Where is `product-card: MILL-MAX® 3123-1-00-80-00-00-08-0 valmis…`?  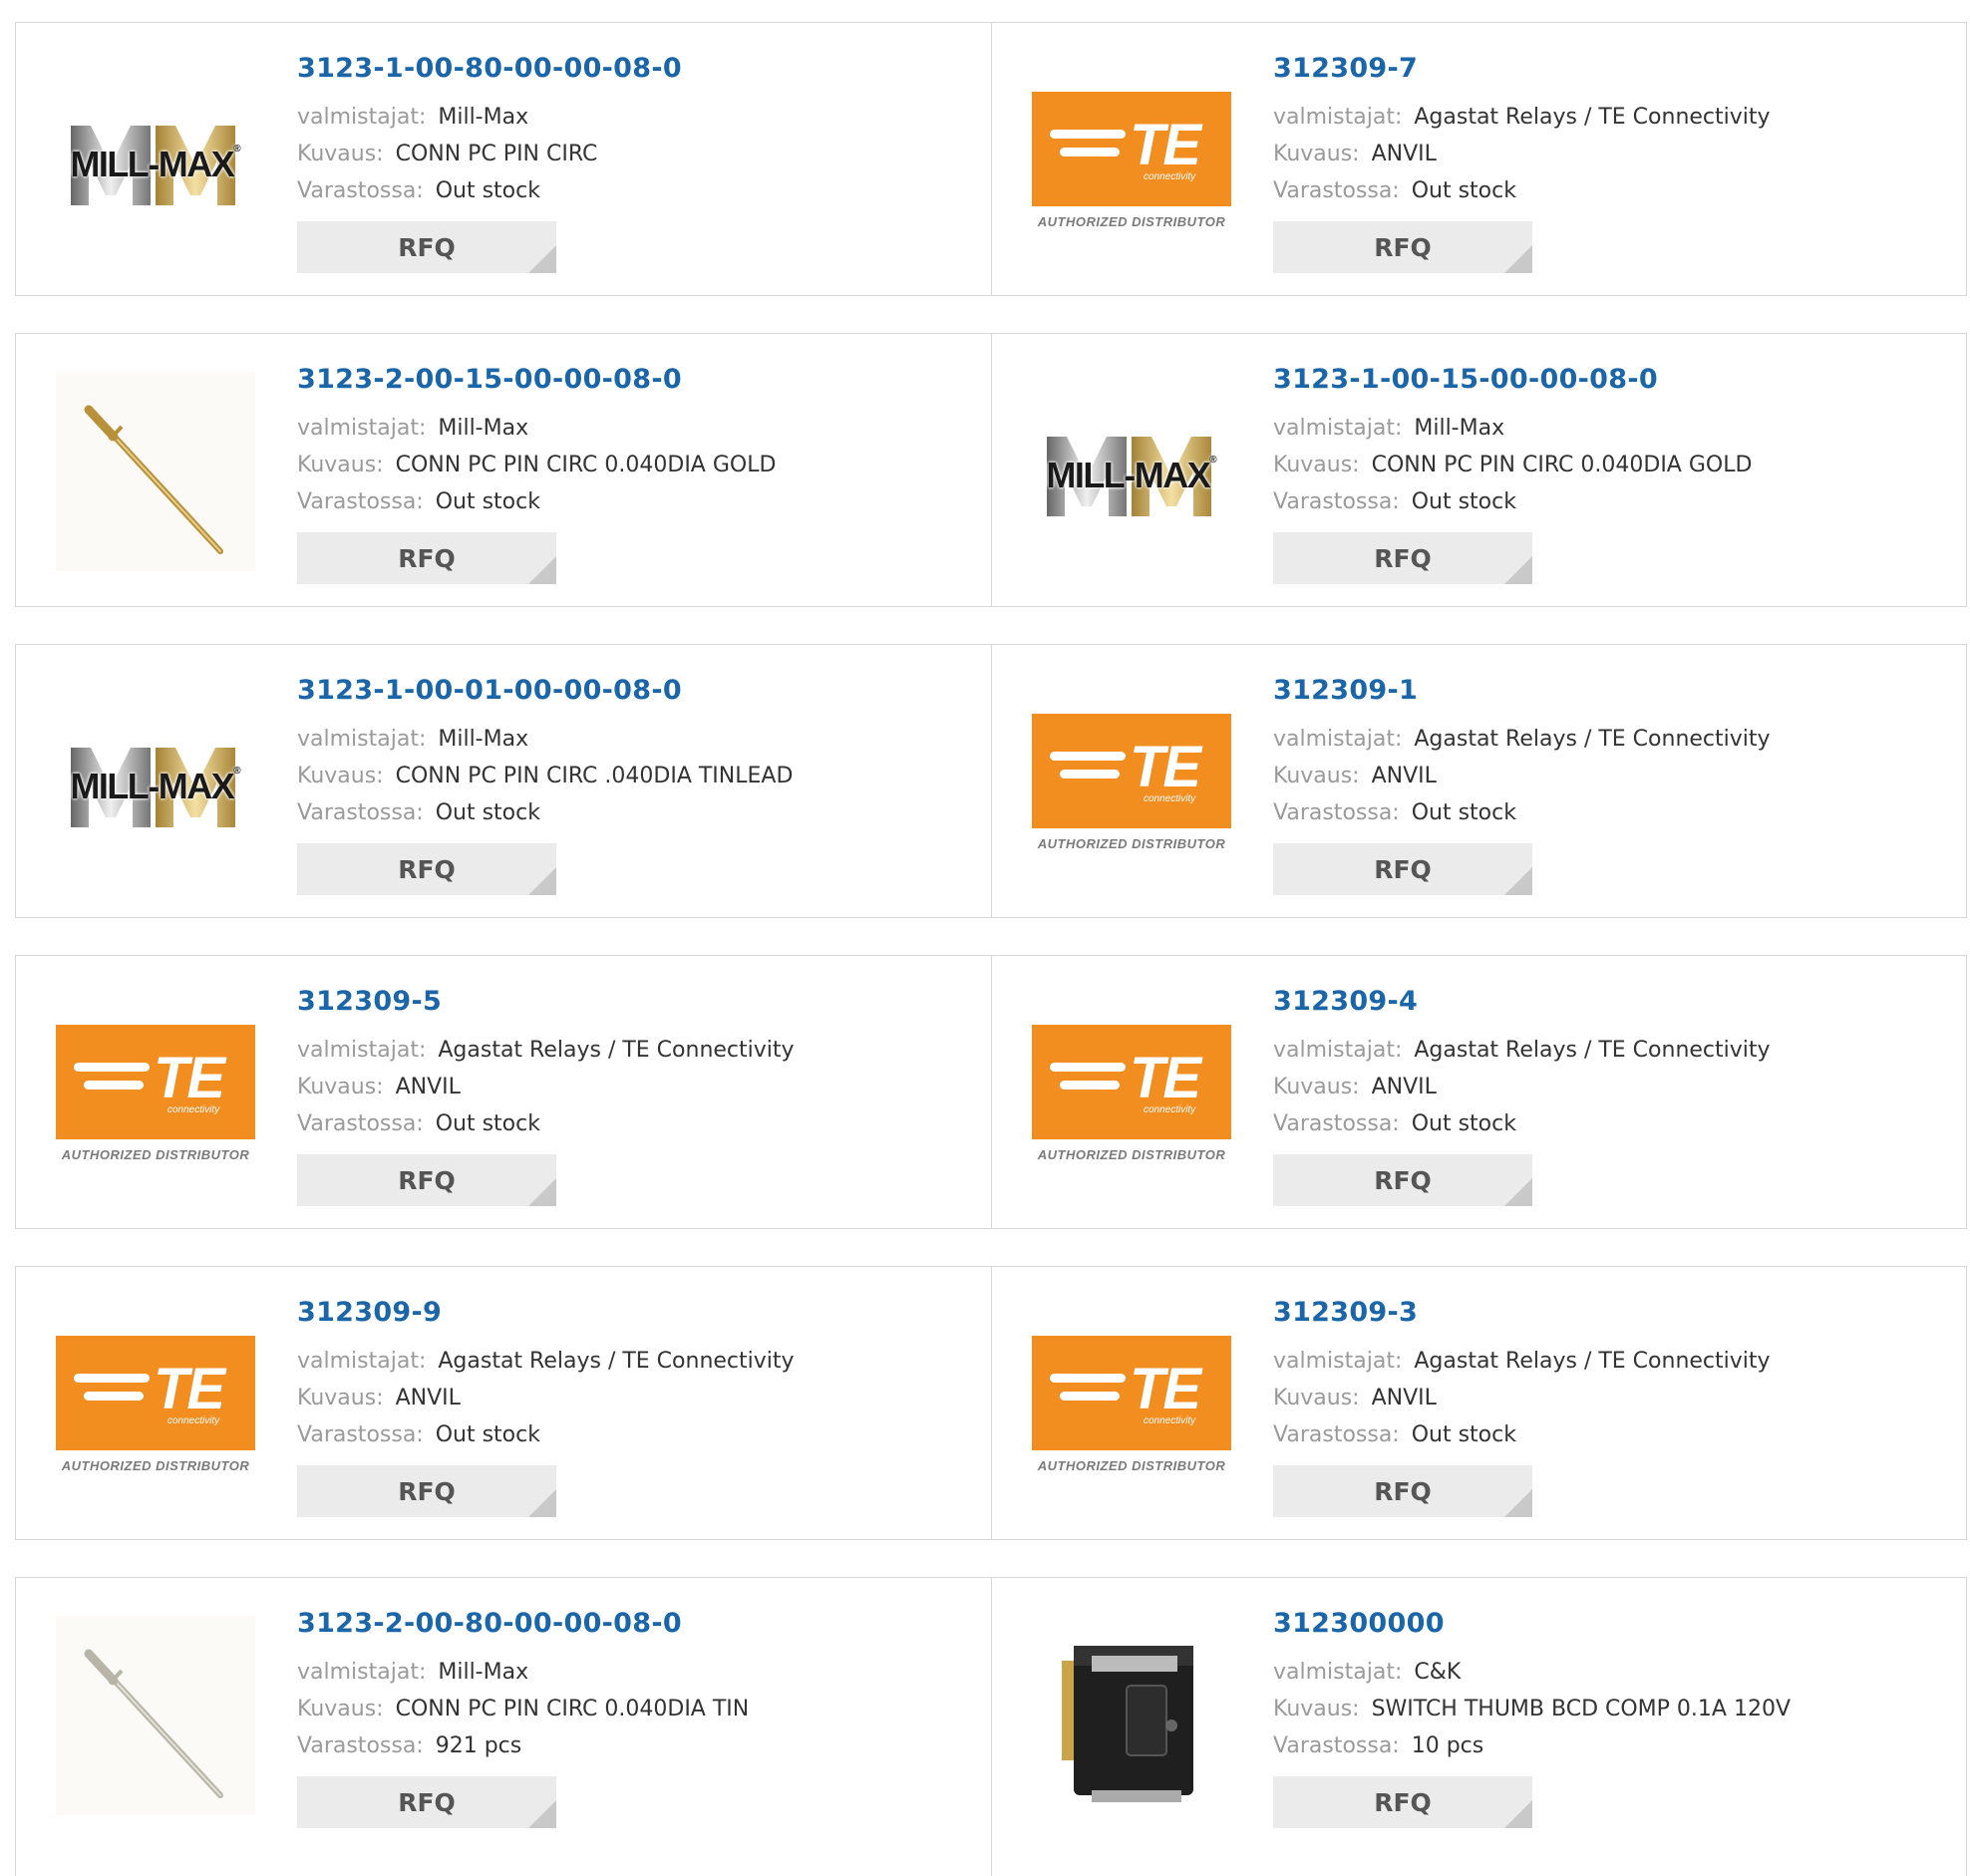 product-card: MILL-MAX® 3123-1-00-80-00-00-08-0 valmis… is located at coordinates (503, 159).